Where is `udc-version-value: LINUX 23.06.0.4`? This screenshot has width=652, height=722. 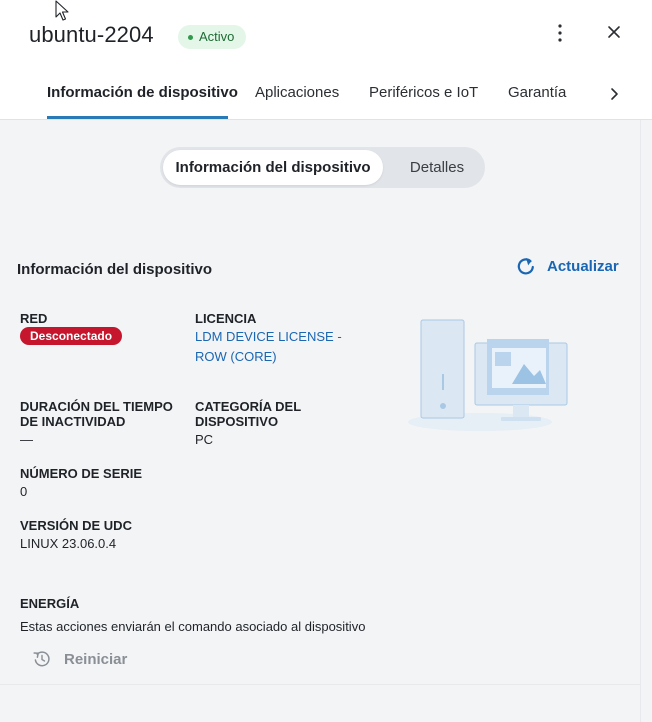 udc-version-value: LINUX 23.06.0.4 is located at coordinates (68, 543).